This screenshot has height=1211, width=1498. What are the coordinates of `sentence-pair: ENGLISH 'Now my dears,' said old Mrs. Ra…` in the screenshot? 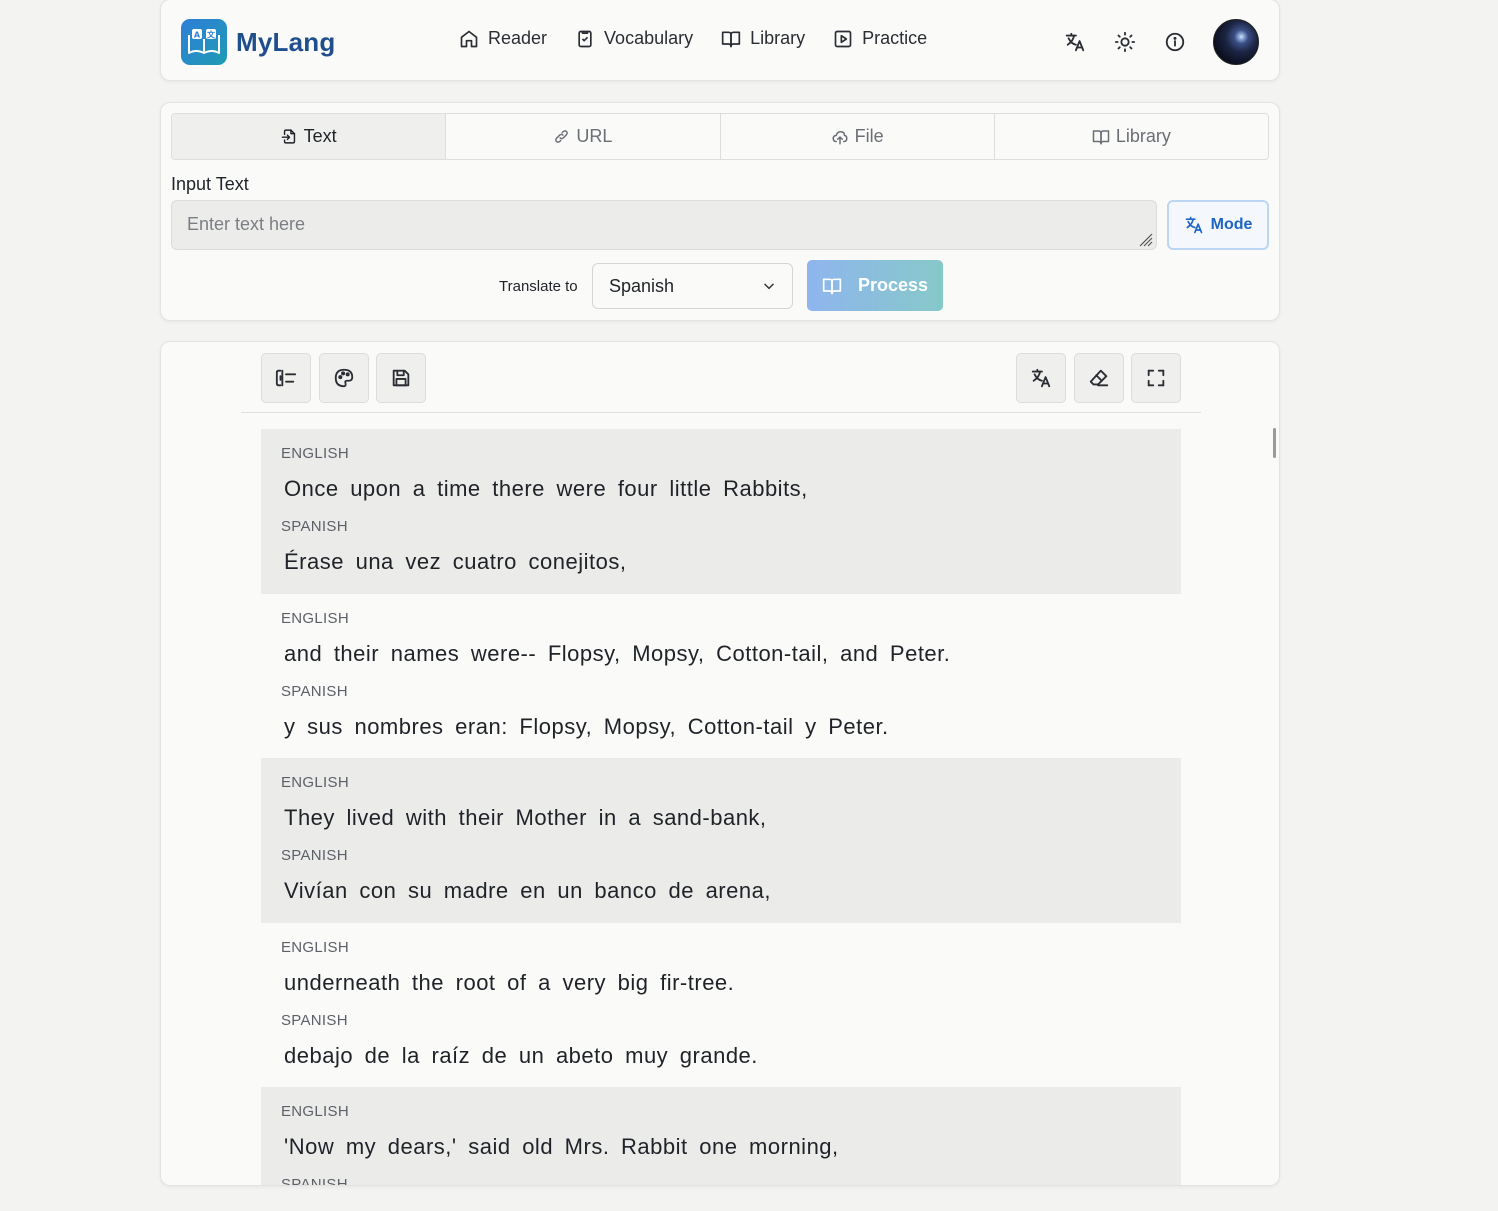 It's located at (721, 1136).